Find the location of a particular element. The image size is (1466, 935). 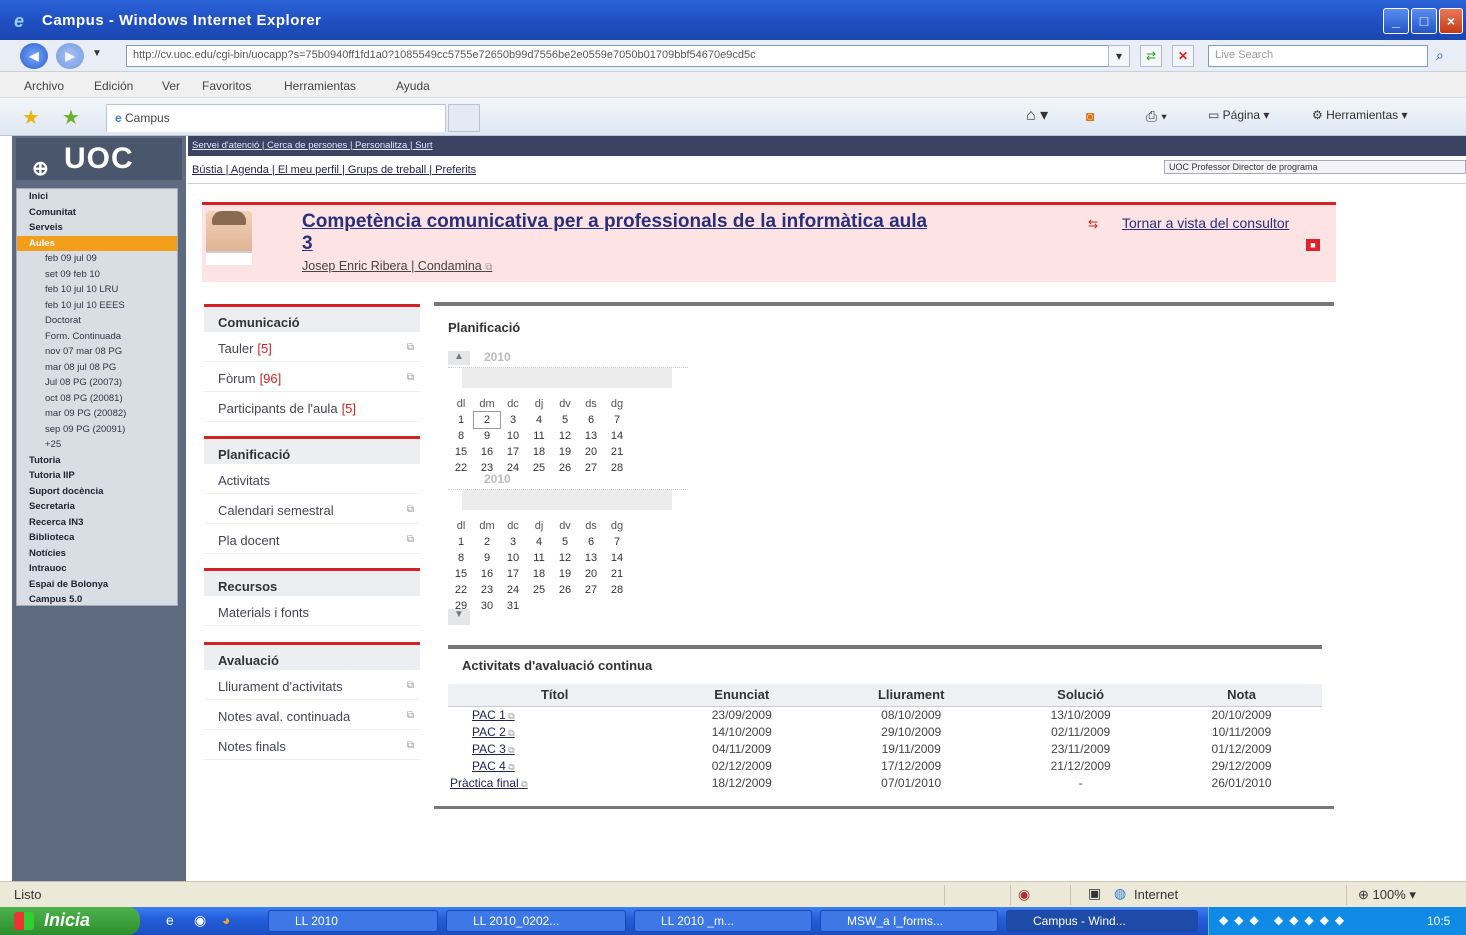

nav-item: Tutoria is located at coordinates (97, 461).